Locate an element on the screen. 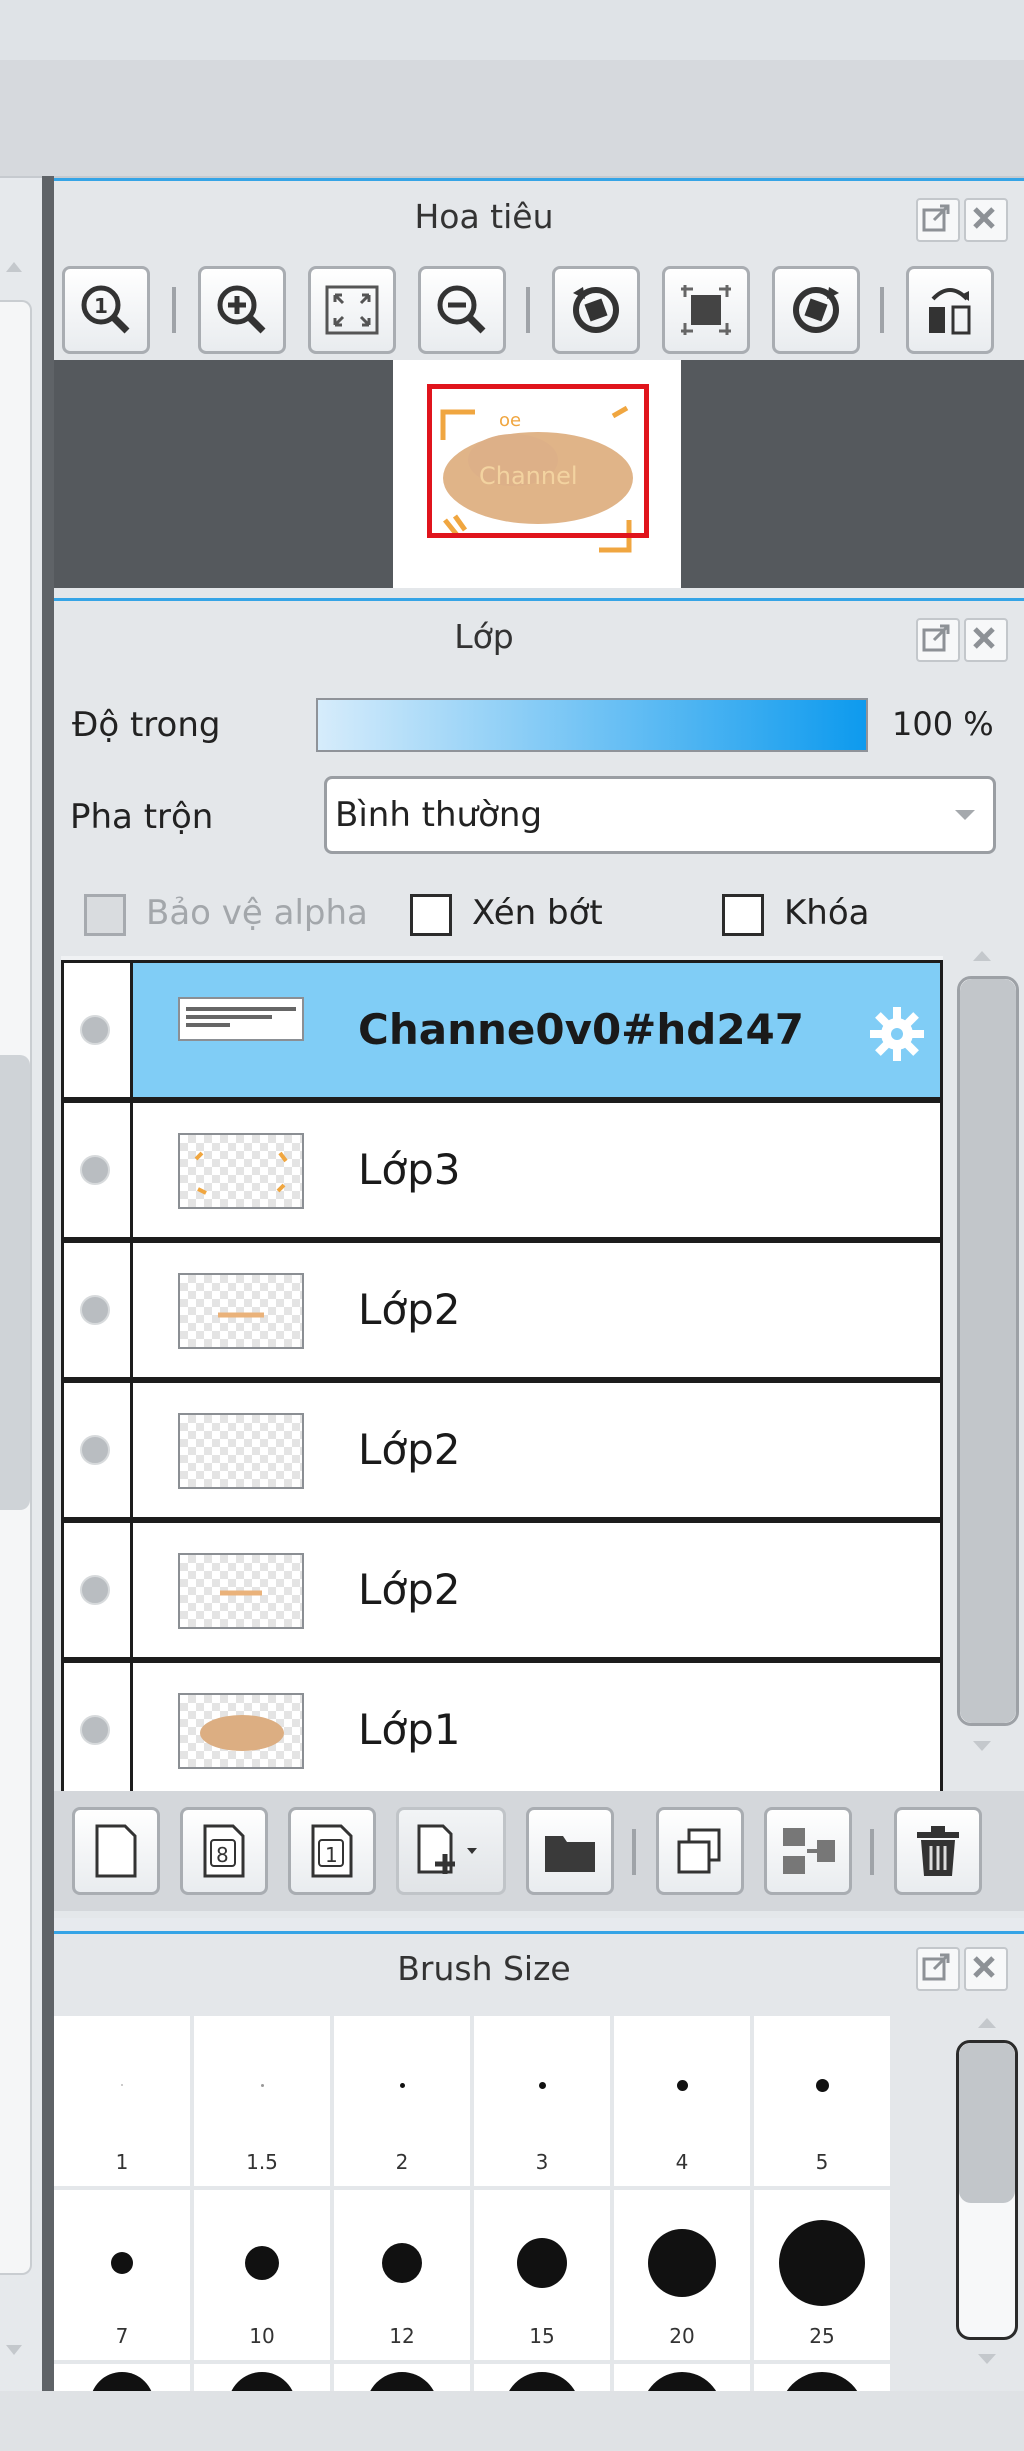 This screenshot has width=1024, height=2451. zoom-actual-icon: 1 is located at coordinates (106, 310).